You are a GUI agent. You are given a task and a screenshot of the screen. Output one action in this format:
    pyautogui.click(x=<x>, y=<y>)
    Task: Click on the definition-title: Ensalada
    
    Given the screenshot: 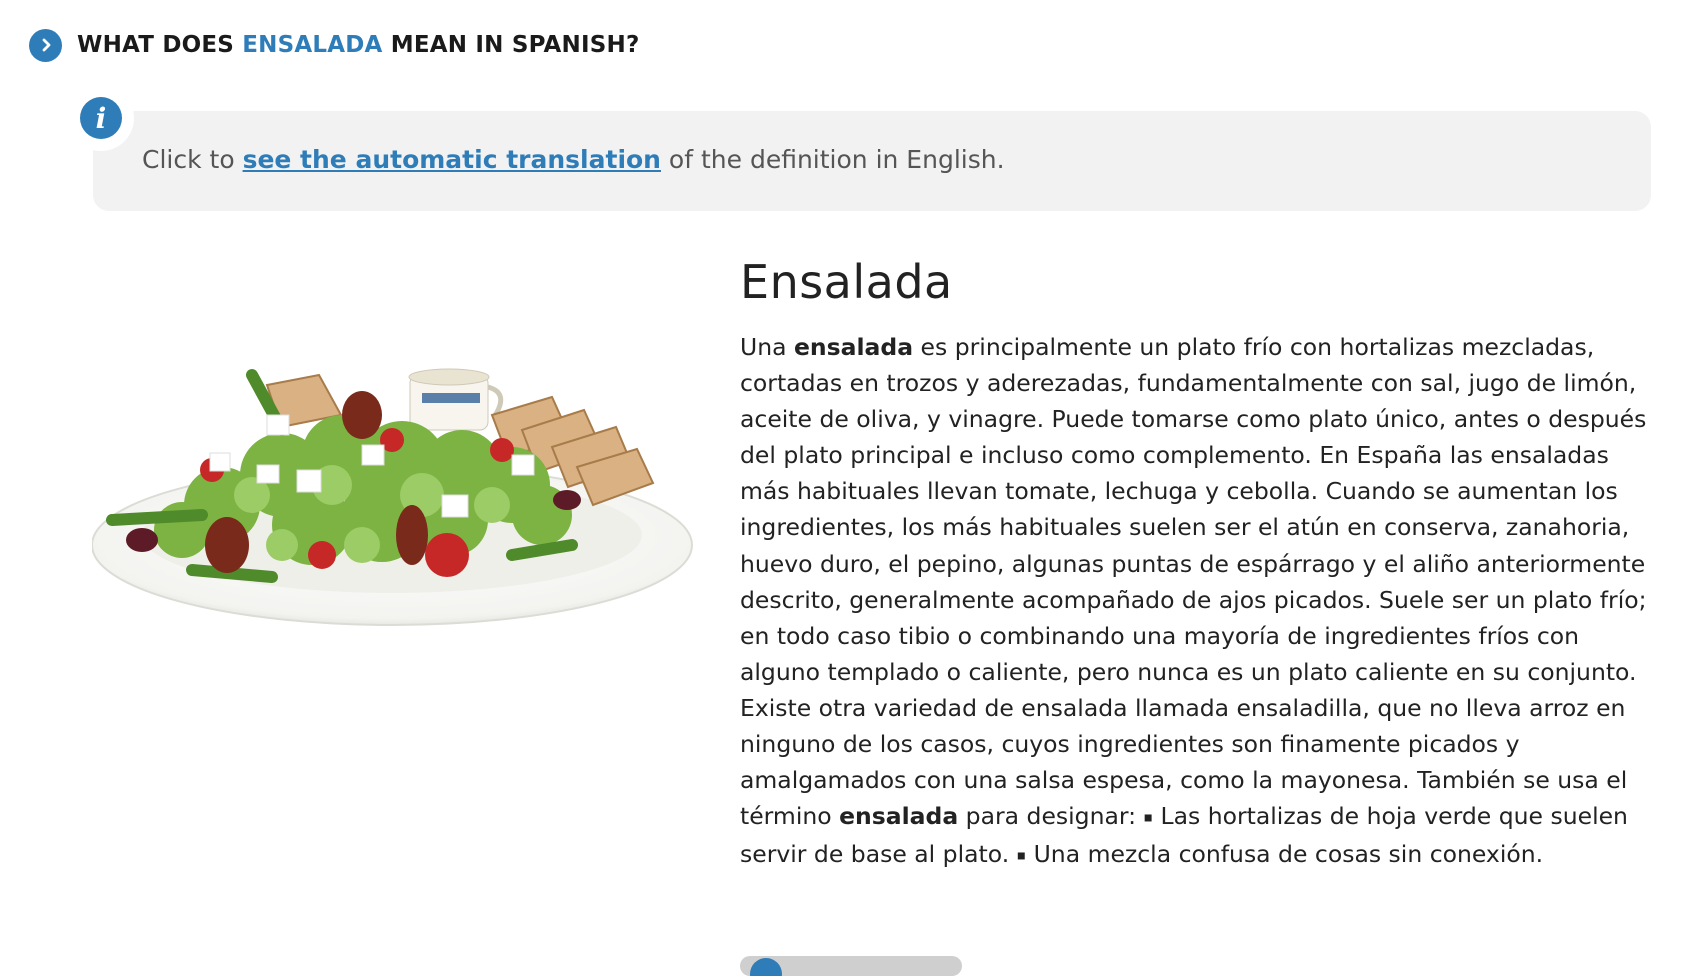 What is the action you would take?
    pyautogui.click(x=846, y=282)
    